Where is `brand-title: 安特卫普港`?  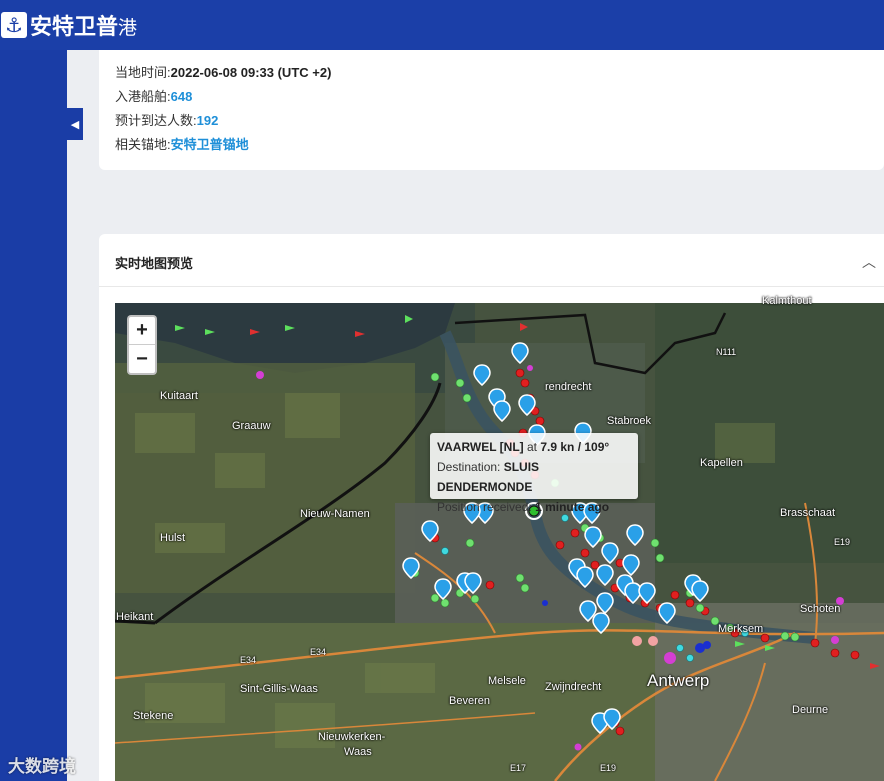
brand-title: 安特卫普港 is located at coordinates (83, 25).